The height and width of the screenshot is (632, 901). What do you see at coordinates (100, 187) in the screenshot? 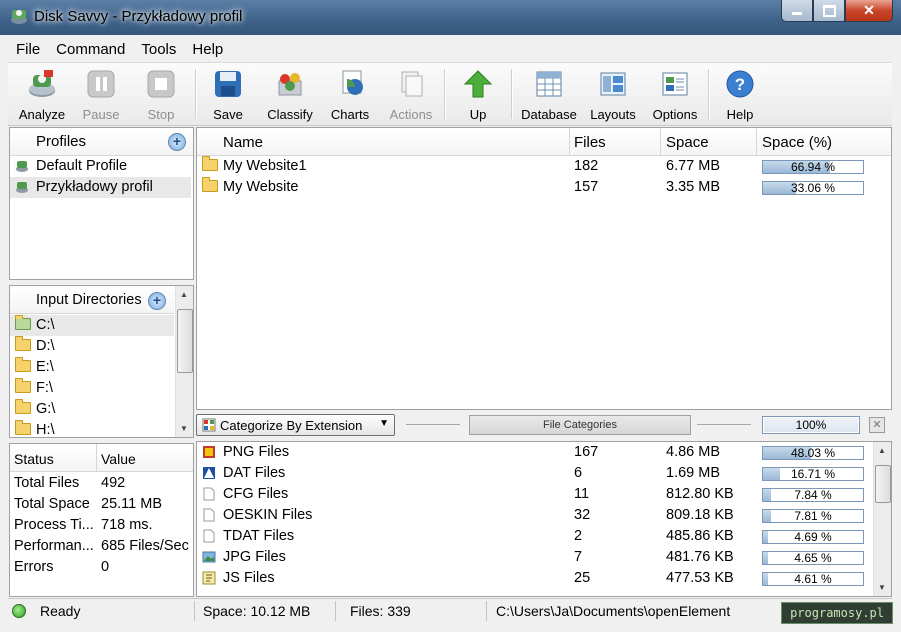
I see `profile-item-selected: Przykładowy profil` at bounding box center [100, 187].